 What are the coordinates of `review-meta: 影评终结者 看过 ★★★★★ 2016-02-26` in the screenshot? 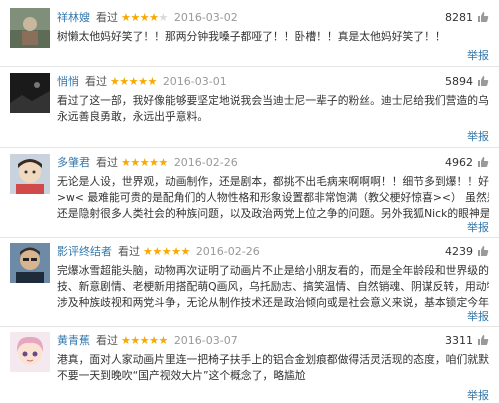 It's located at (158, 251).